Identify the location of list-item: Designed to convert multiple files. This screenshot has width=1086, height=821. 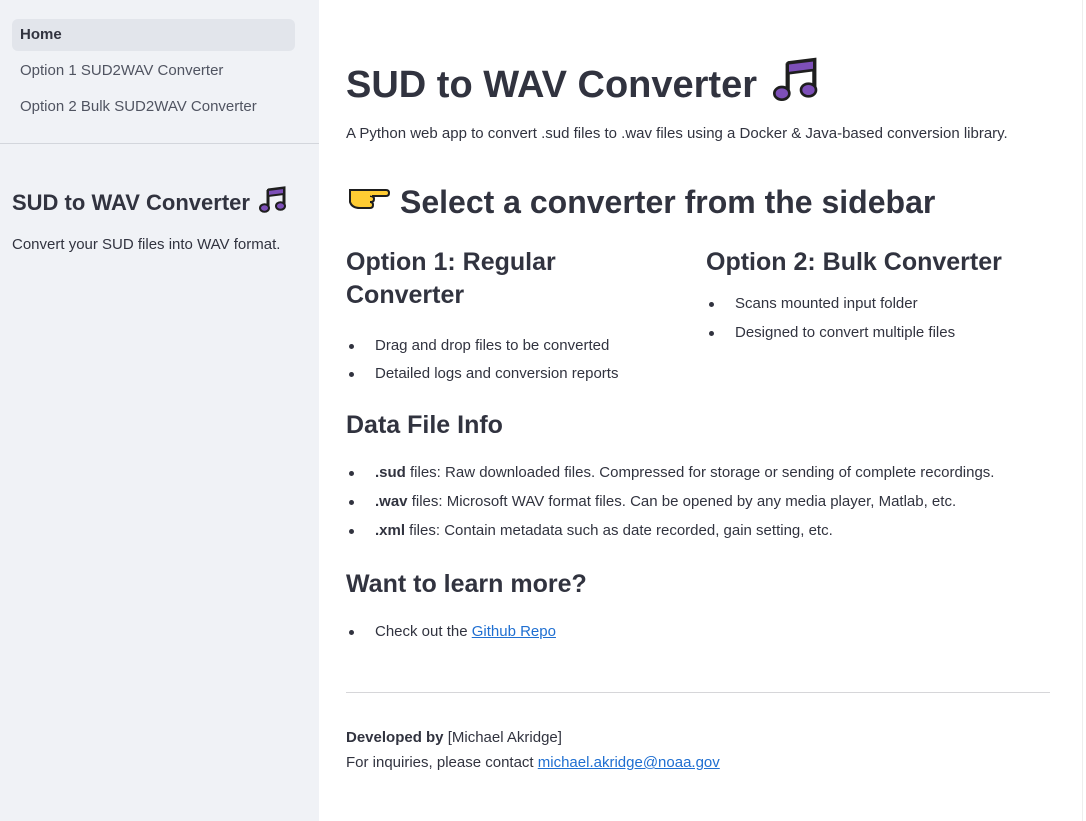
(878, 333).